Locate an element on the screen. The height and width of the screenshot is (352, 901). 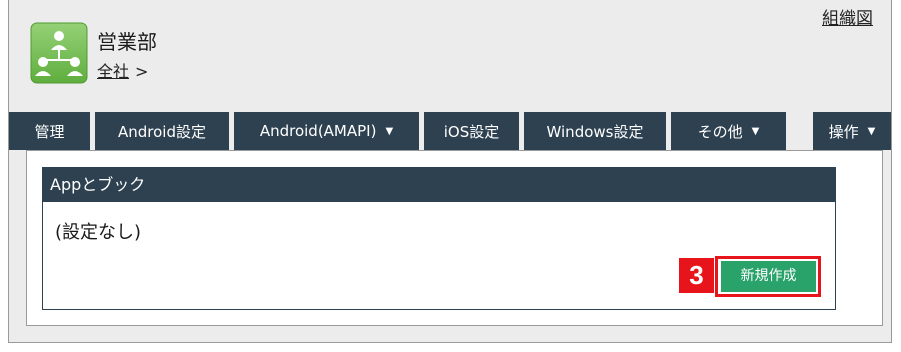
breadcrumb: 全社 > is located at coordinates (122, 70).